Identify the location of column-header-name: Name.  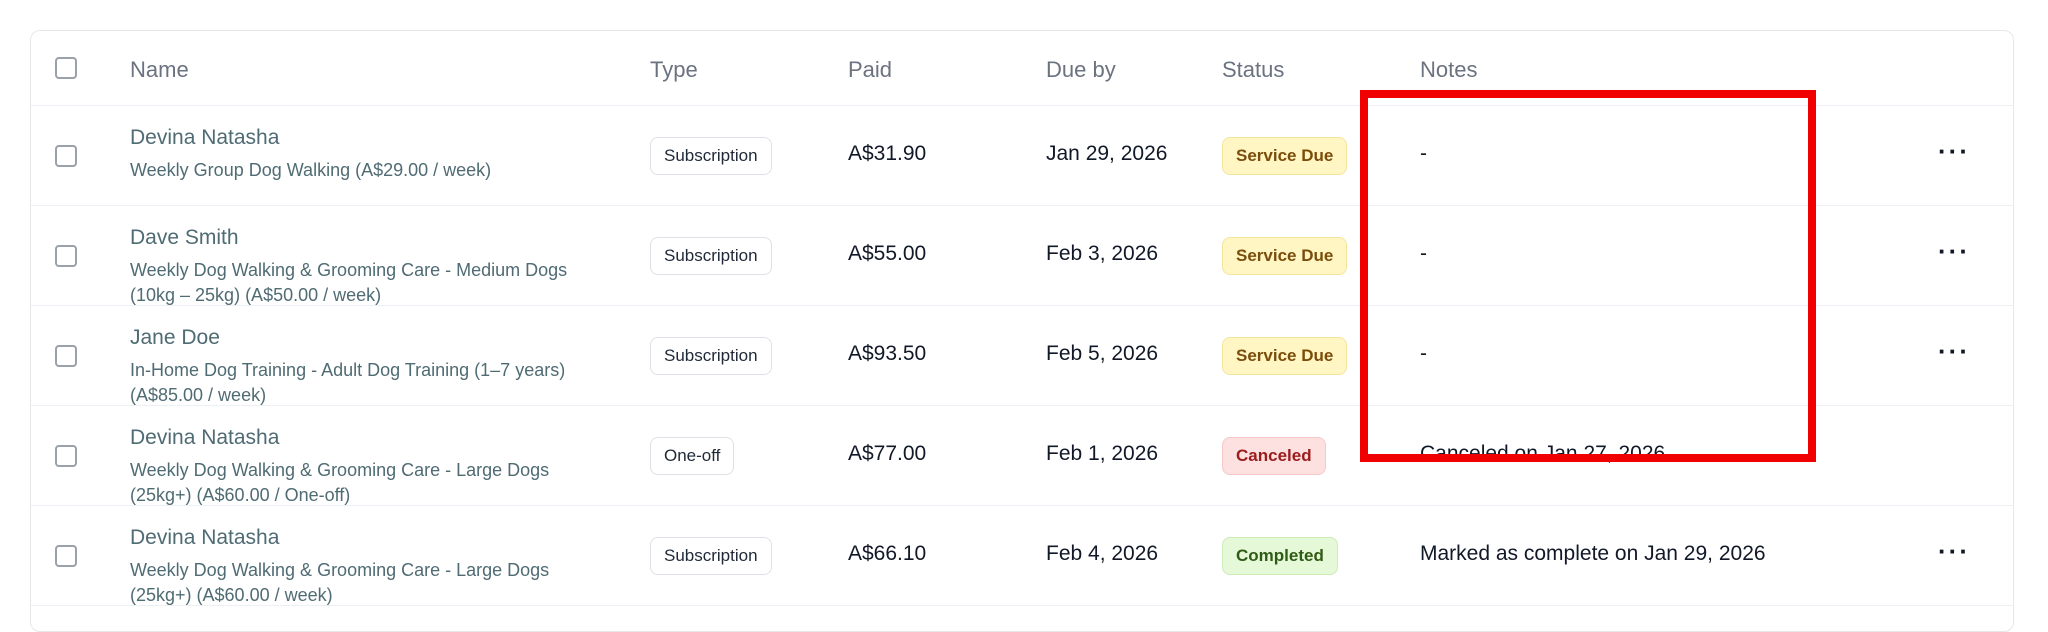
(159, 70).